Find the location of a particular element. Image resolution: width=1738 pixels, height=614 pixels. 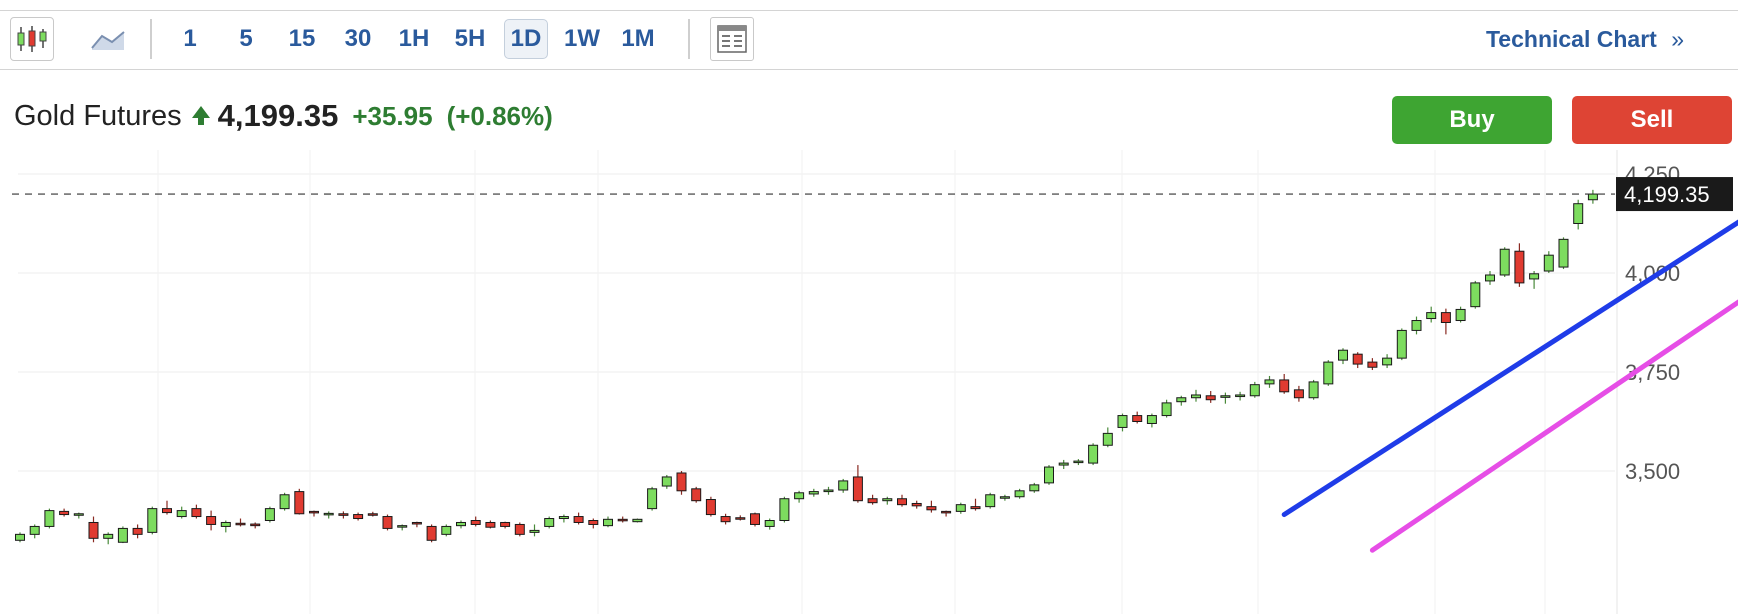

timeframe-30: 30 is located at coordinates (358, 39).